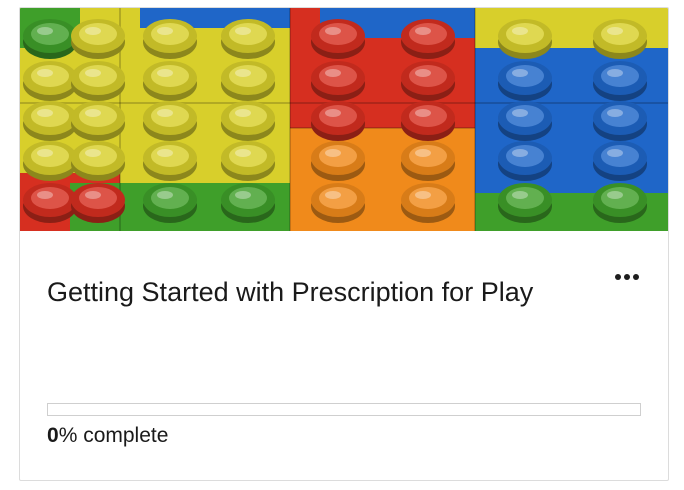 The image size is (684, 490). I want to click on progress-bar, so click(344, 409).